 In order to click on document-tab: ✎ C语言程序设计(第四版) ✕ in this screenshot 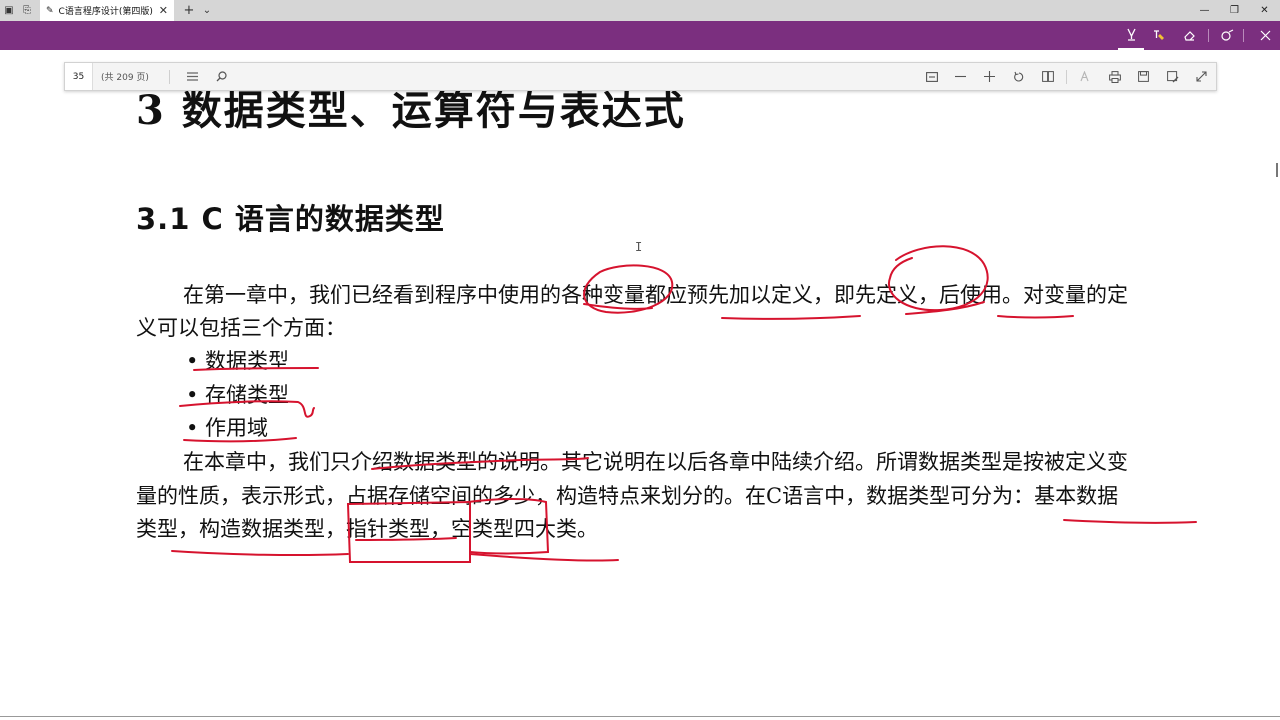, I will do `click(107, 10)`.